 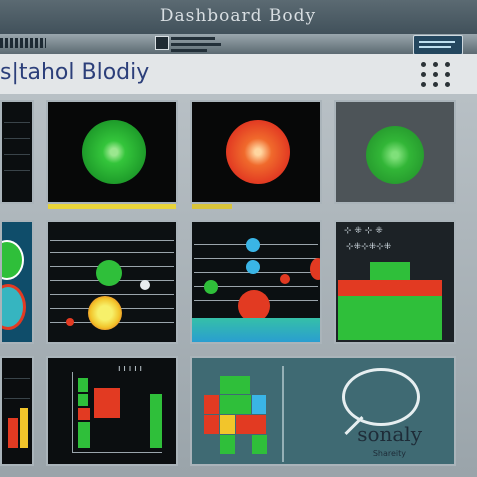 What do you see at coordinates (436, 75) in the screenshot?
I see `header-dots-icon` at bounding box center [436, 75].